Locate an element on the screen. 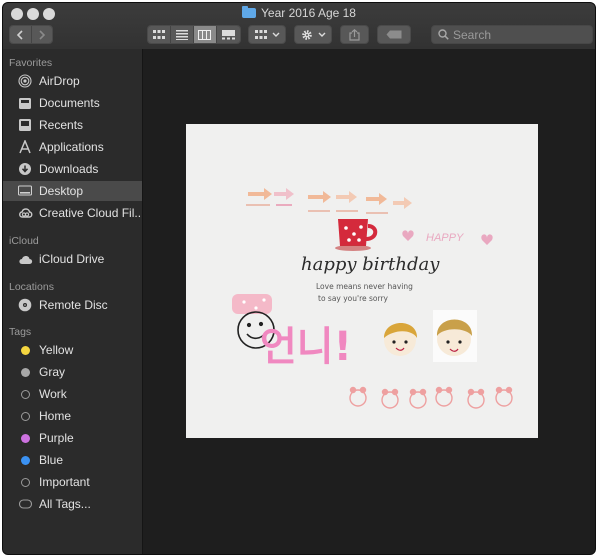  share-button is located at coordinates (354, 34).